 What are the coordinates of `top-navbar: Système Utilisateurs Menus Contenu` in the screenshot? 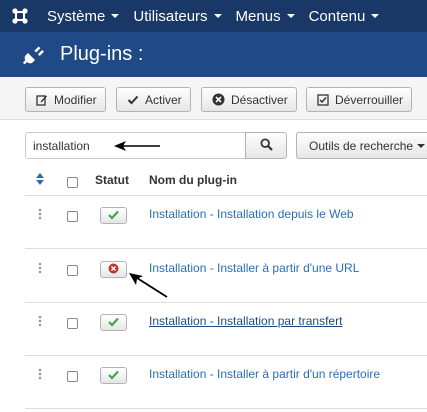 It's located at (213, 16).